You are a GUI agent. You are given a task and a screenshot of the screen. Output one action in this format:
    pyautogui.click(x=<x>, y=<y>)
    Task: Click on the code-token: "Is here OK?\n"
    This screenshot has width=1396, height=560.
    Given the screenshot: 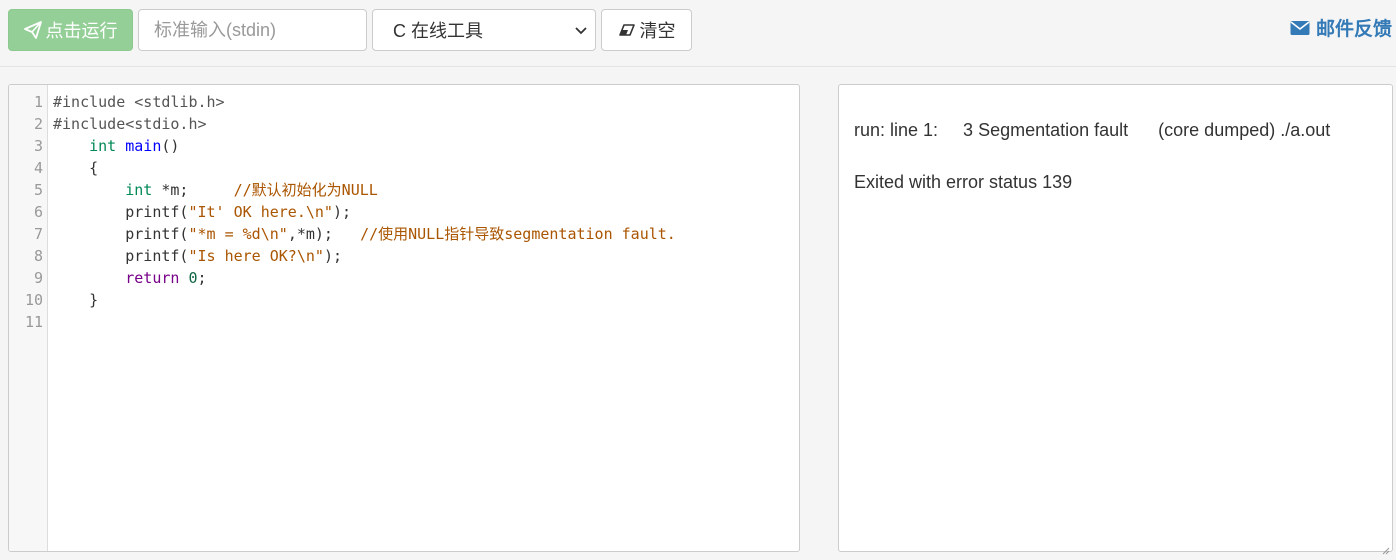 What is the action you would take?
    pyautogui.click(x=256, y=256)
    